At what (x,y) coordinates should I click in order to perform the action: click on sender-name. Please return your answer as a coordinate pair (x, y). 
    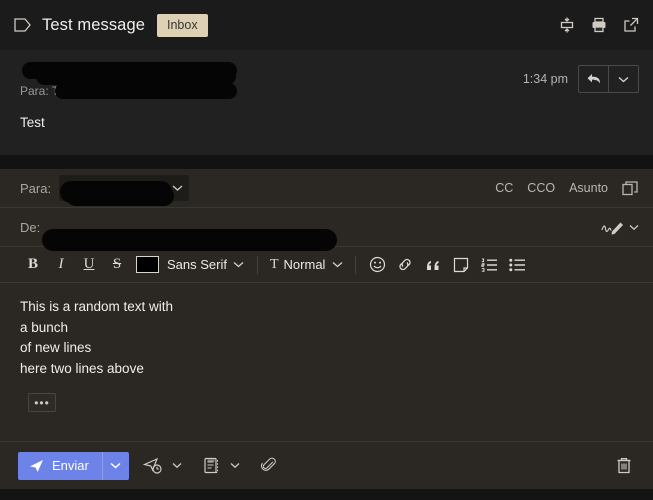
    Looking at the image, I should click on (271, 72).